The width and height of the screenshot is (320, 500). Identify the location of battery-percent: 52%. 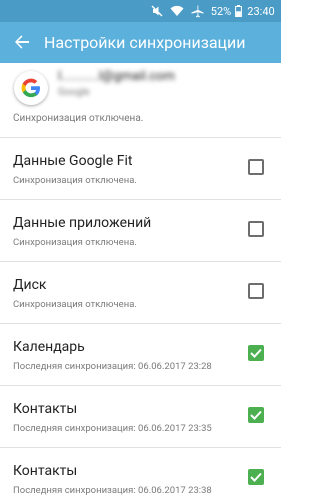
(221, 11).